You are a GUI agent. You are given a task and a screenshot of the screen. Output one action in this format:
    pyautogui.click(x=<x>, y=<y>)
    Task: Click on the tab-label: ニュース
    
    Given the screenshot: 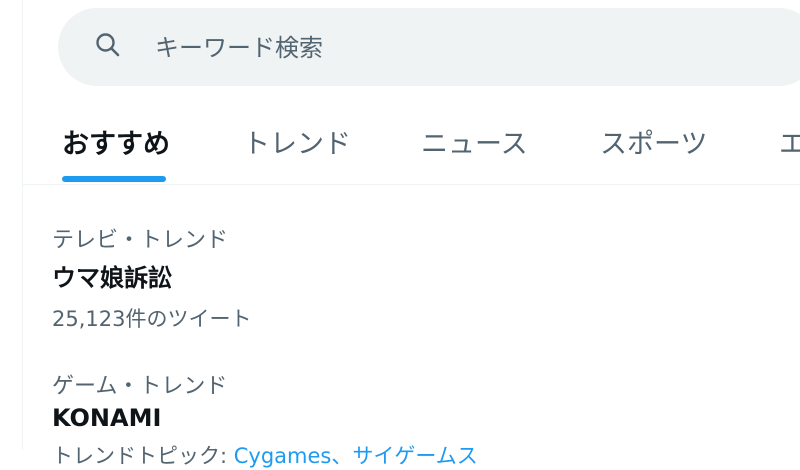 What is the action you would take?
    pyautogui.click(x=474, y=144)
    